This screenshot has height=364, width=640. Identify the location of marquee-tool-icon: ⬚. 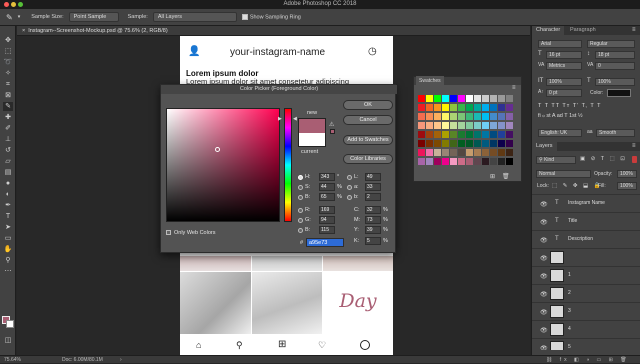
(8, 51).